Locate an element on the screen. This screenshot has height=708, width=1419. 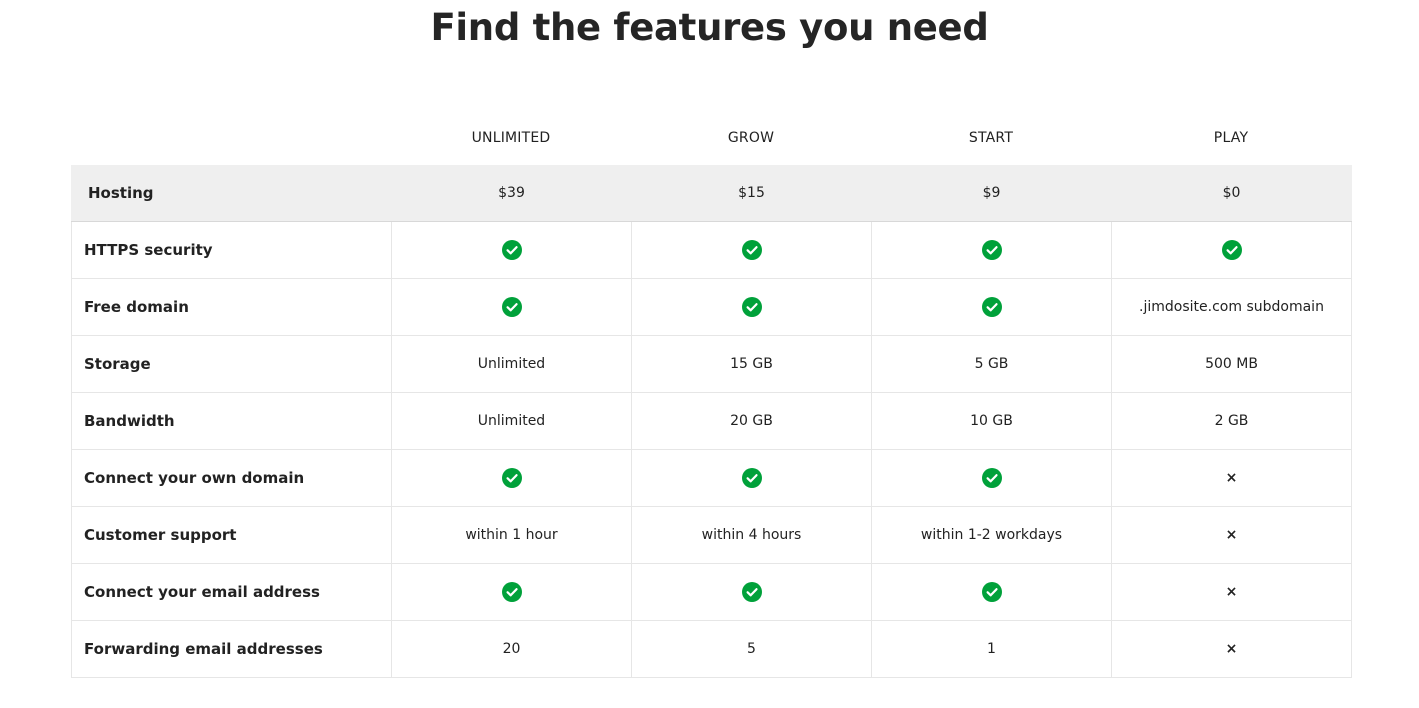
cell-grow: 5 is located at coordinates (751, 649).